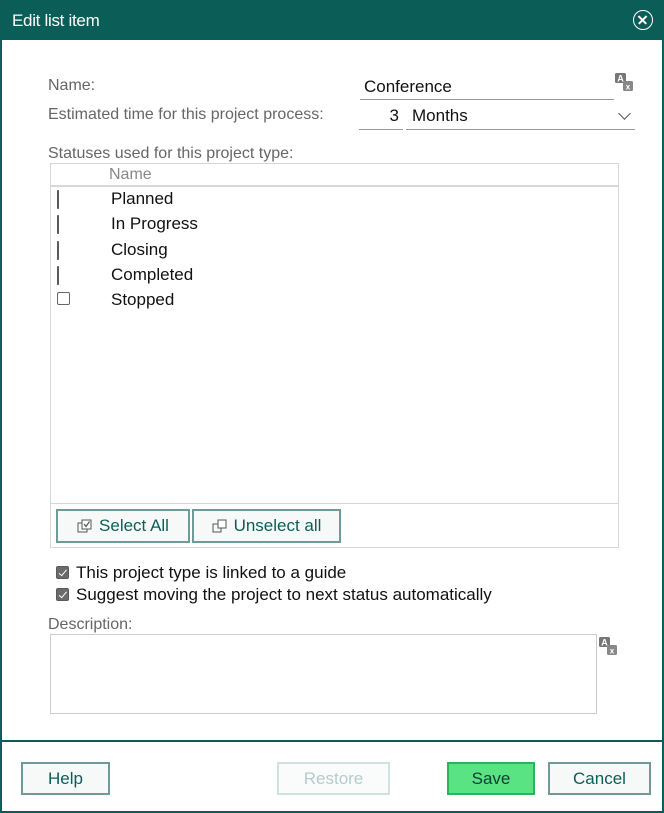 The image size is (664, 813). I want to click on translate-icon: A x, so click(624, 82).